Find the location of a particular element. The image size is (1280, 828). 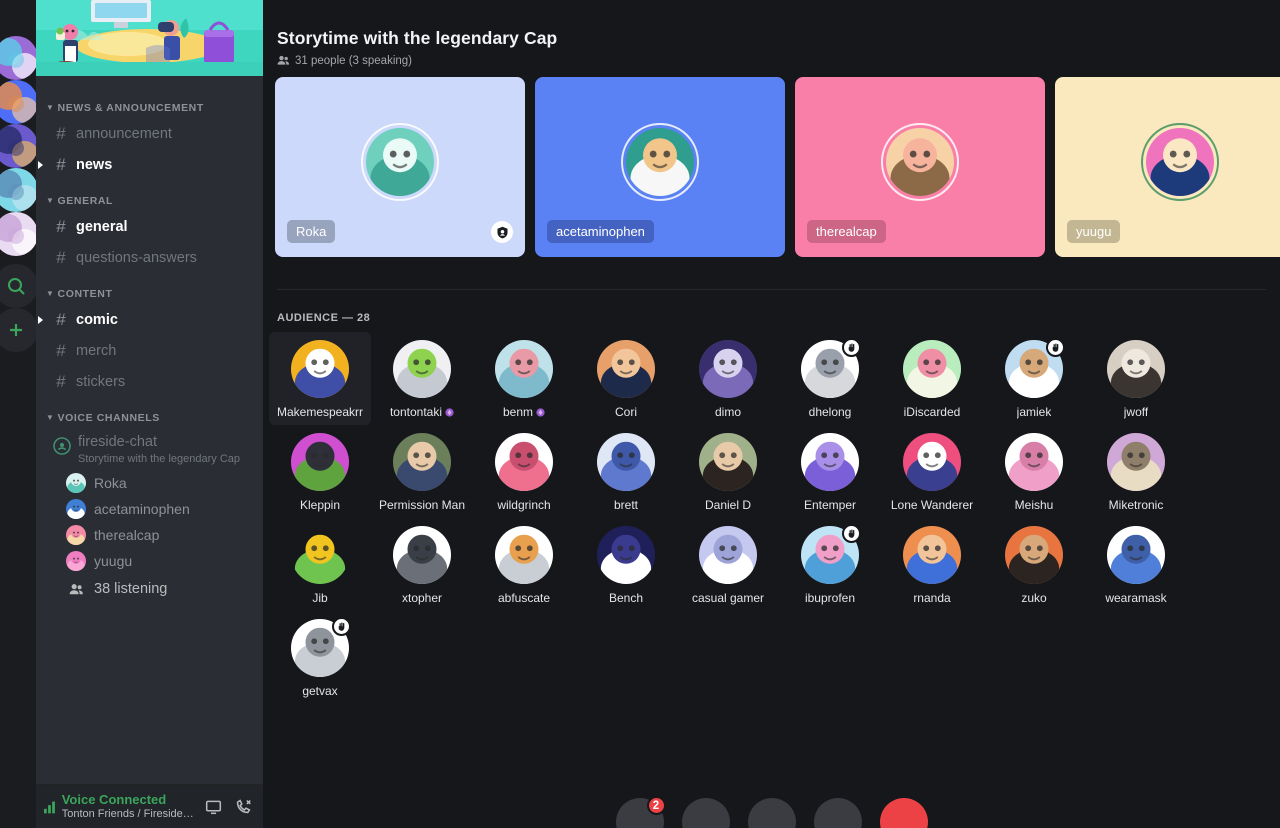

audience-member-name: Kleppin is located at coordinates (320, 505).